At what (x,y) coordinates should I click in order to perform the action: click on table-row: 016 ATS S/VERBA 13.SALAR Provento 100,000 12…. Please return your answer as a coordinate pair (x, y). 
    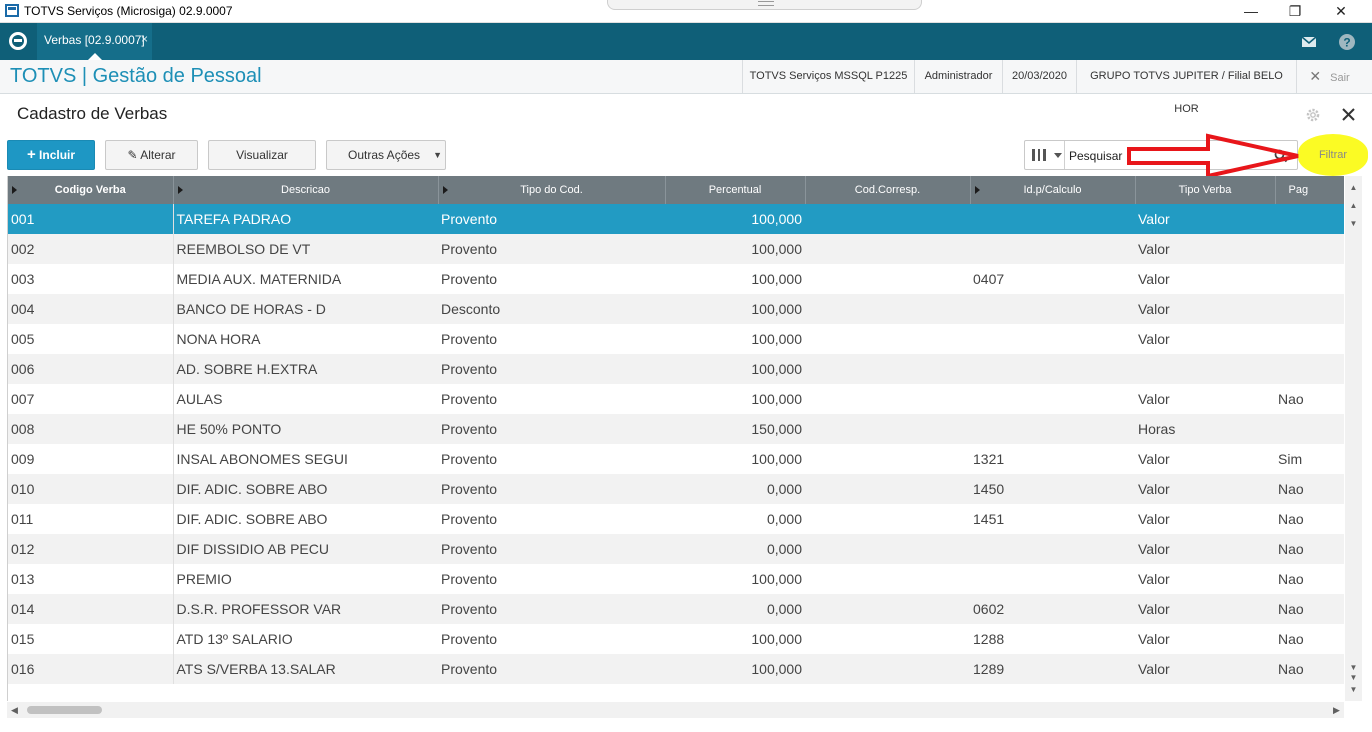
    Looking at the image, I should click on (676, 669).